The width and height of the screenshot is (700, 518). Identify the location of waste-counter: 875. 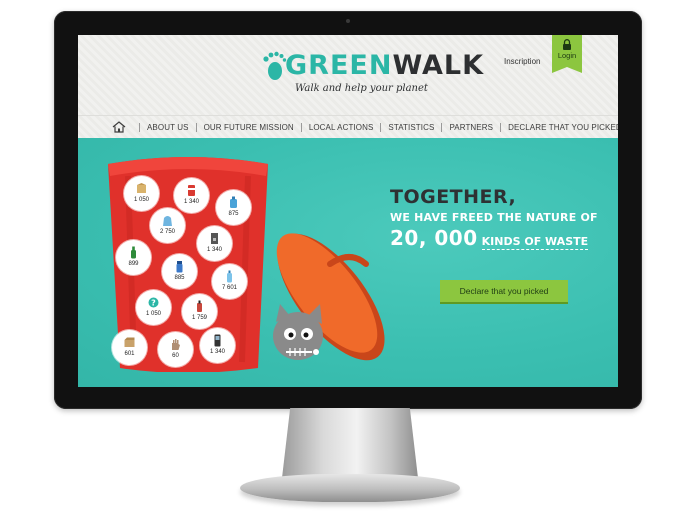
(233, 207).